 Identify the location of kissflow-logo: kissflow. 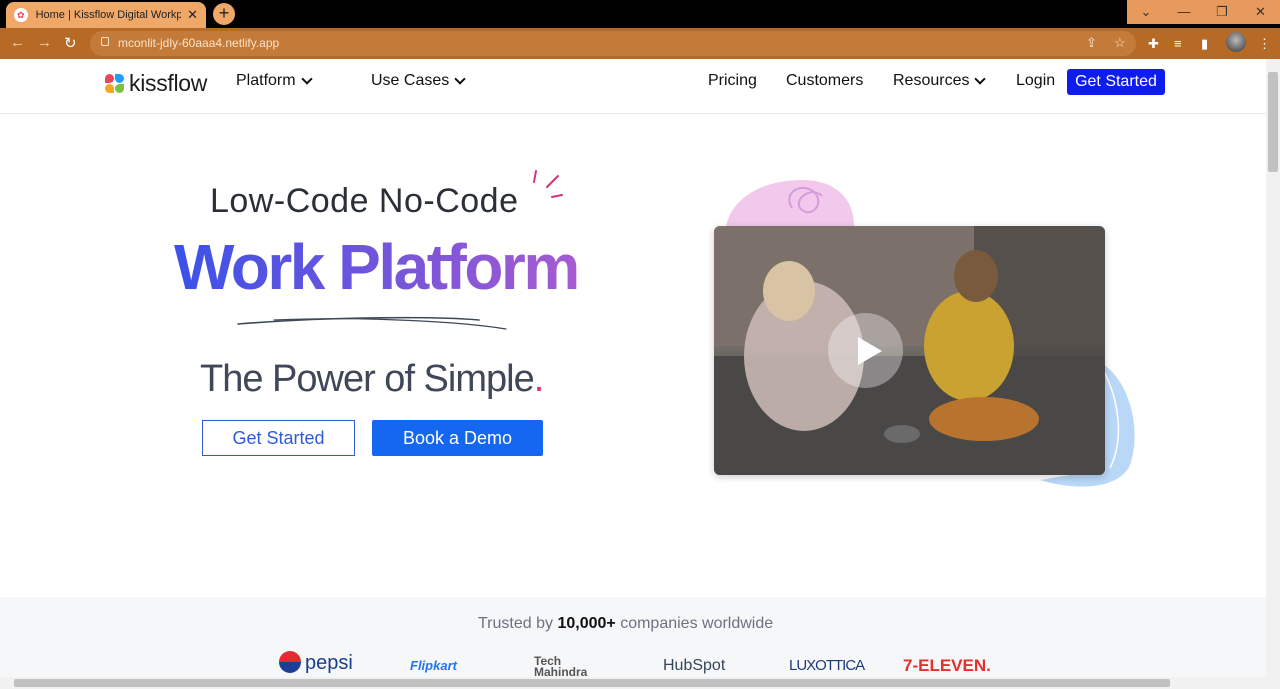
(156, 83).